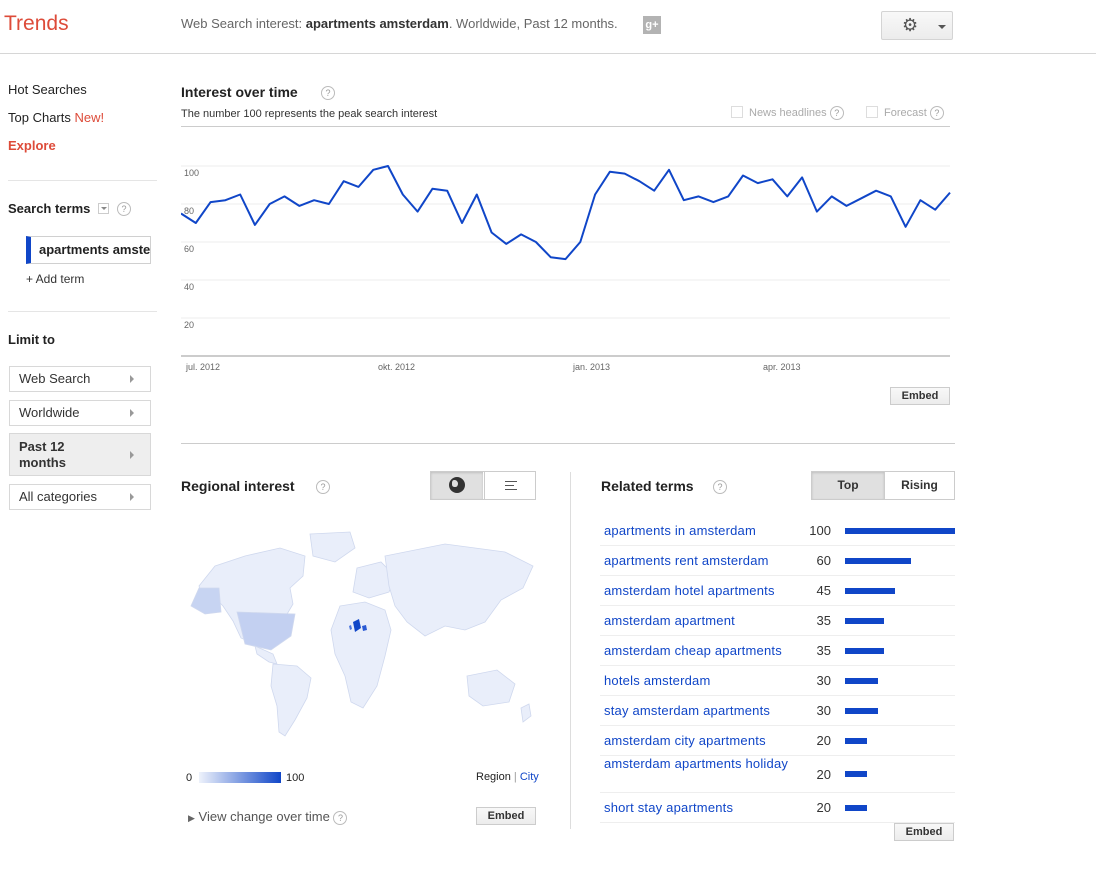  I want to click on trends-logo: Trends, so click(36, 24).